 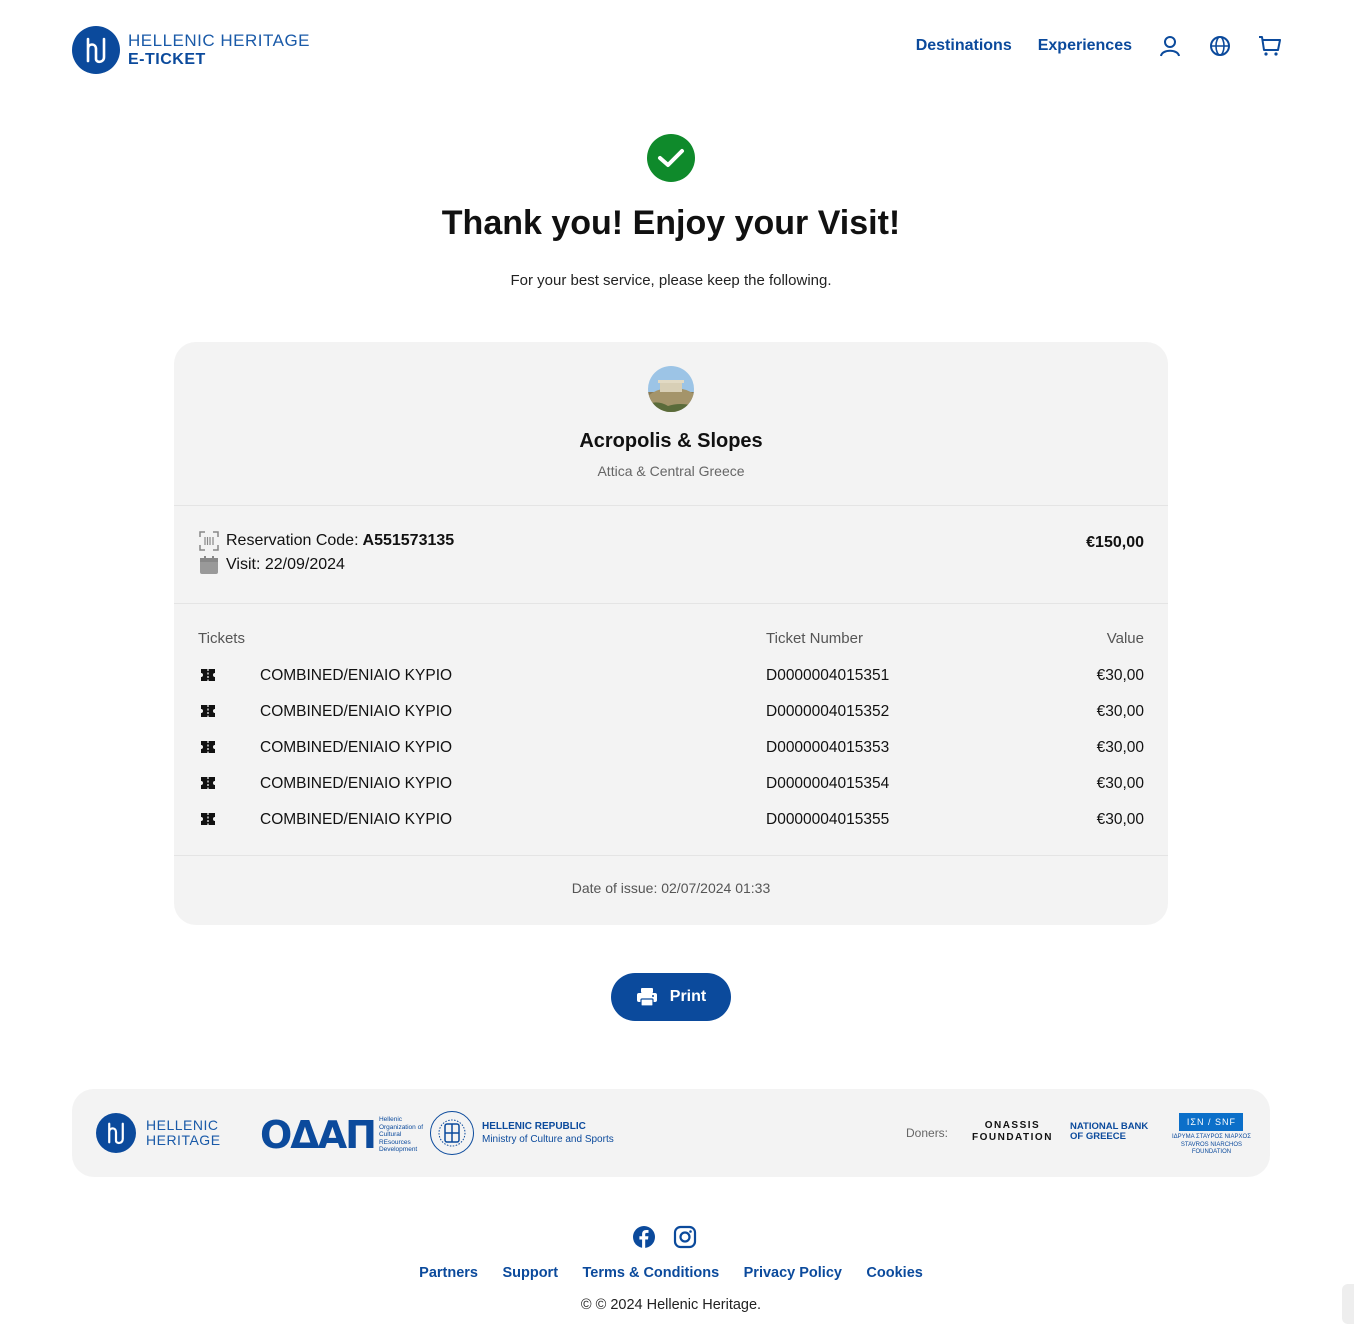 I want to click on logo-line2: E-TICKET, so click(x=167, y=59).